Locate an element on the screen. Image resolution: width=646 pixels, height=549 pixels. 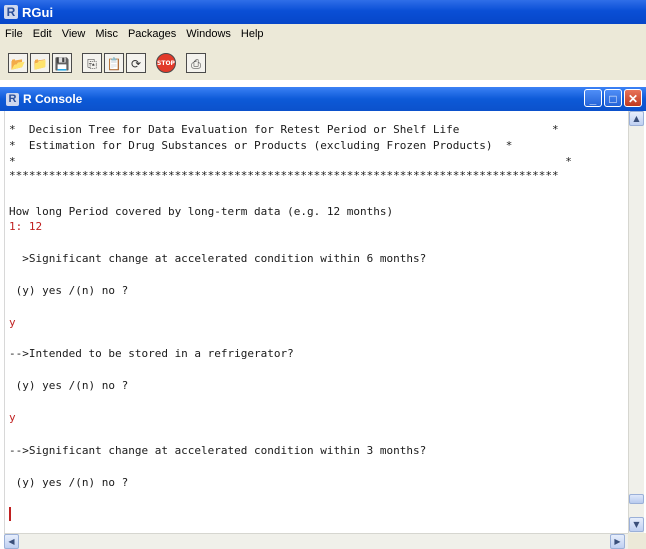
menu-packages: Packages is located at coordinates (152, 34).